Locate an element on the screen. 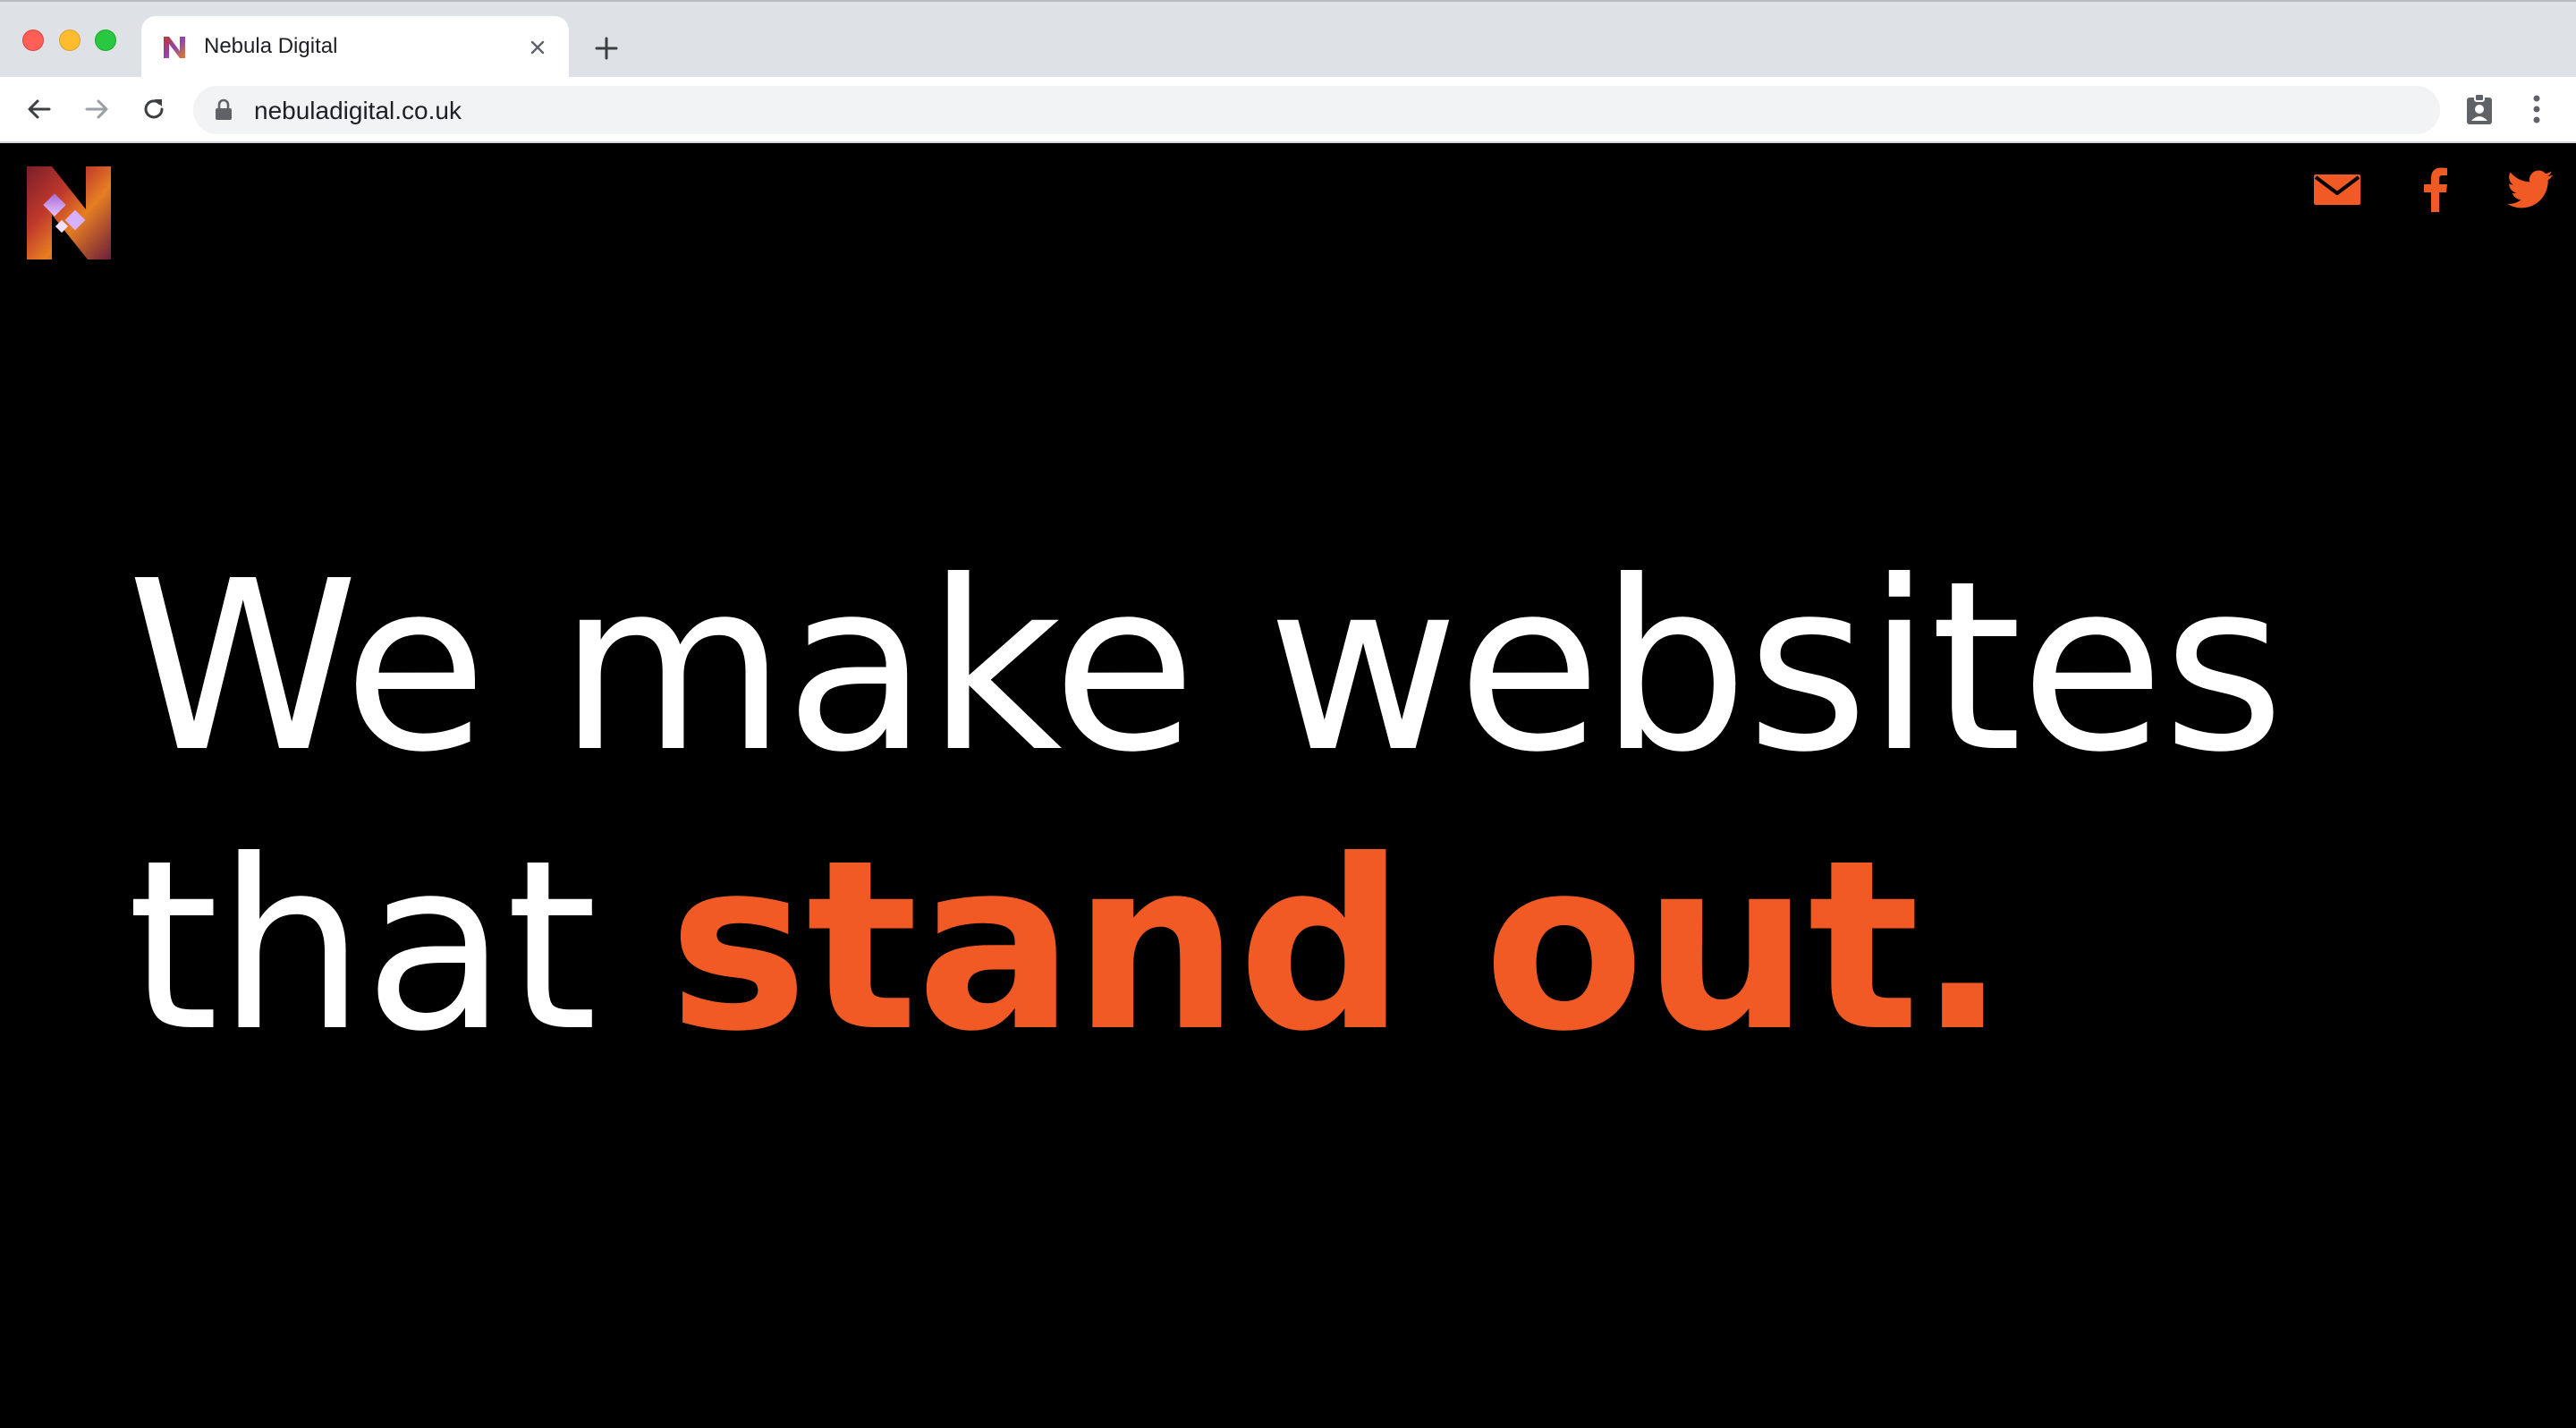 This screenshot has height=1428, width=2576. maximize-window-button is located at coordinates (105, 40).